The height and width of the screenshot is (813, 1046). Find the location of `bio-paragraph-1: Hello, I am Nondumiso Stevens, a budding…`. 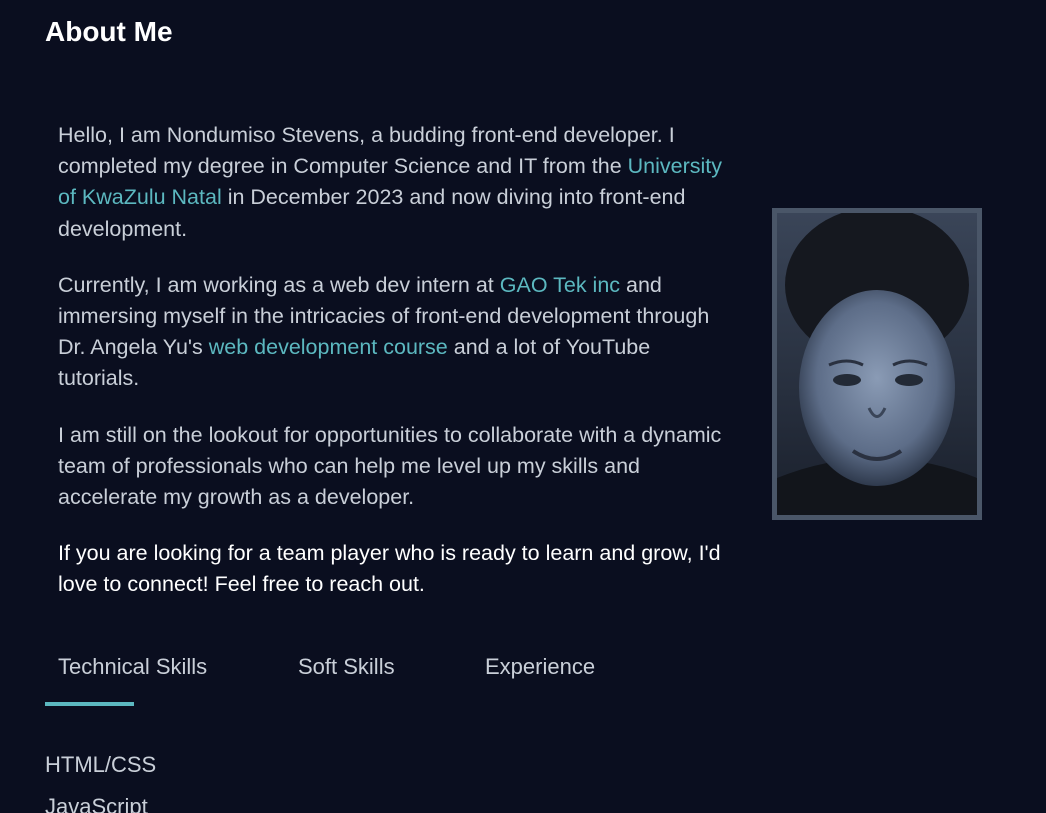

bio-paragraph-1: Hello, I am Nondumiso Stevens, a budding… is located at coordinates (393, 182).